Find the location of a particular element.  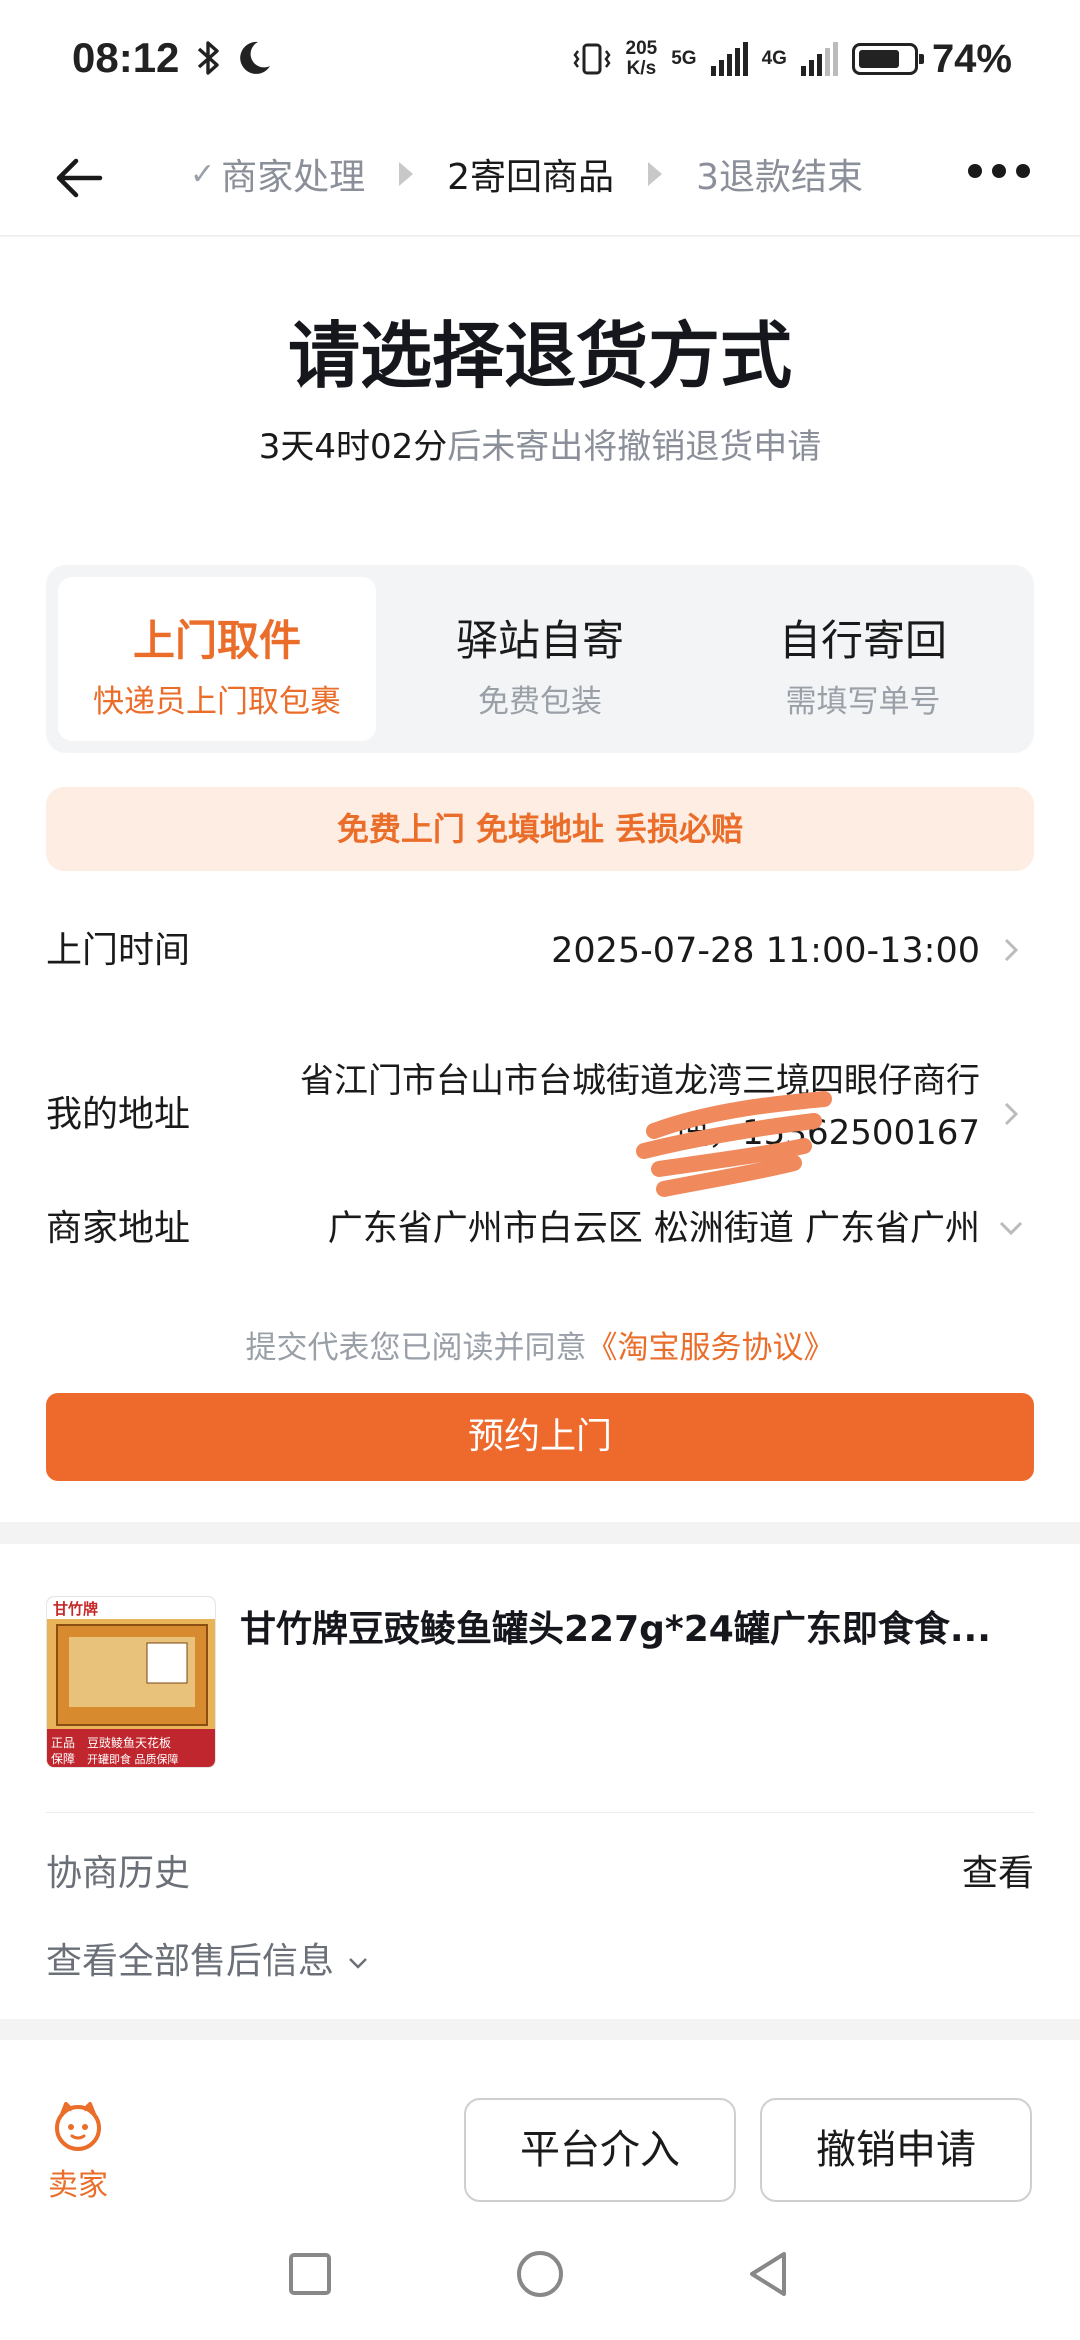

product-image: 甘竹牌 正品 保障 豆豉鲮鱼天花板 开罐即食 品质保障 is located at coordinates (131, 1682).